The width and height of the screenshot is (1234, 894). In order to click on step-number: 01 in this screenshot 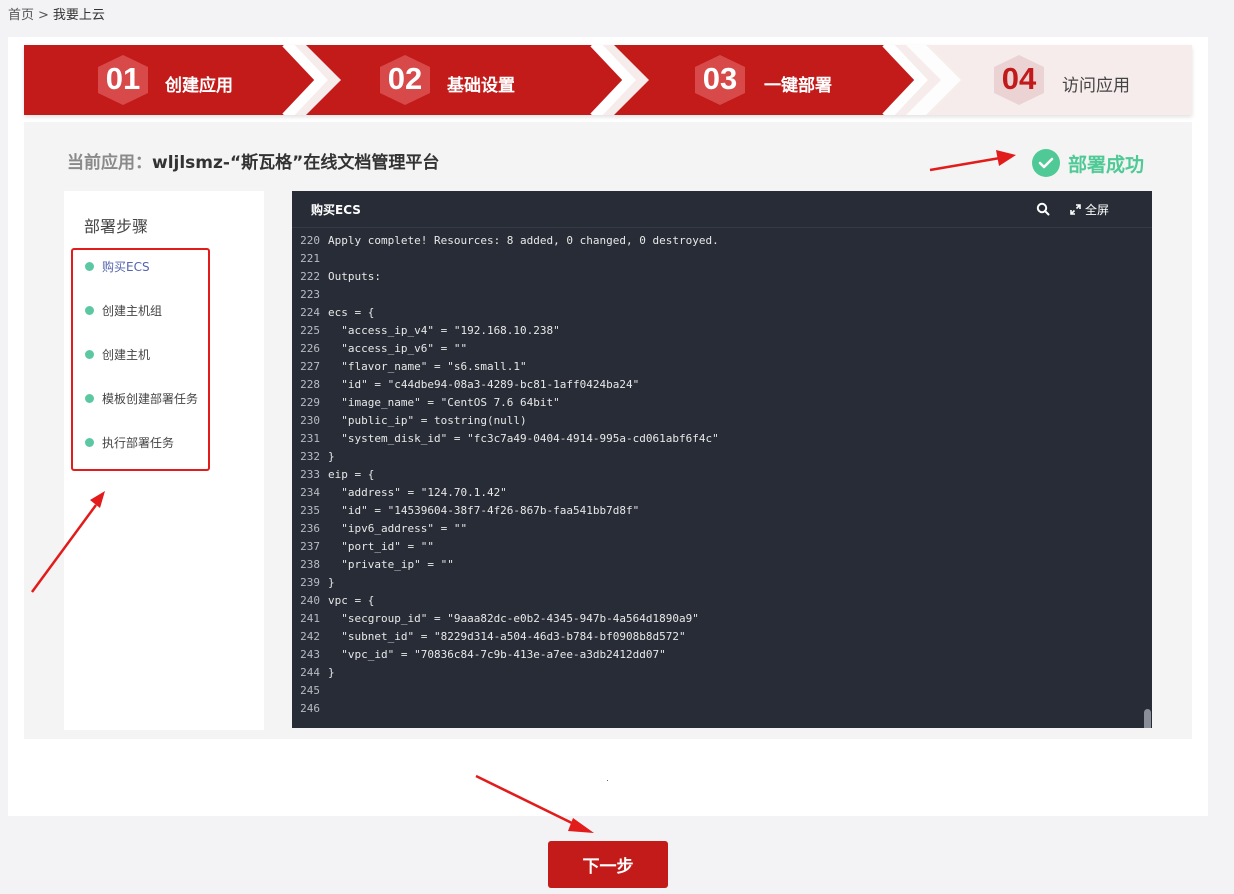, I will do `click(123, 78)`.